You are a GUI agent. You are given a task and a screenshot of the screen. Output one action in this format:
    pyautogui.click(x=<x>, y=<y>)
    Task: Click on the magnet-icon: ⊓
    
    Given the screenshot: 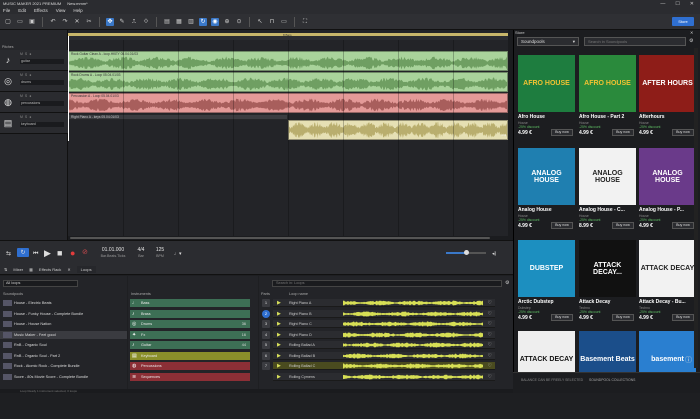 What is the action you would take?
    pyautogui.click(x=272, y=22)
    